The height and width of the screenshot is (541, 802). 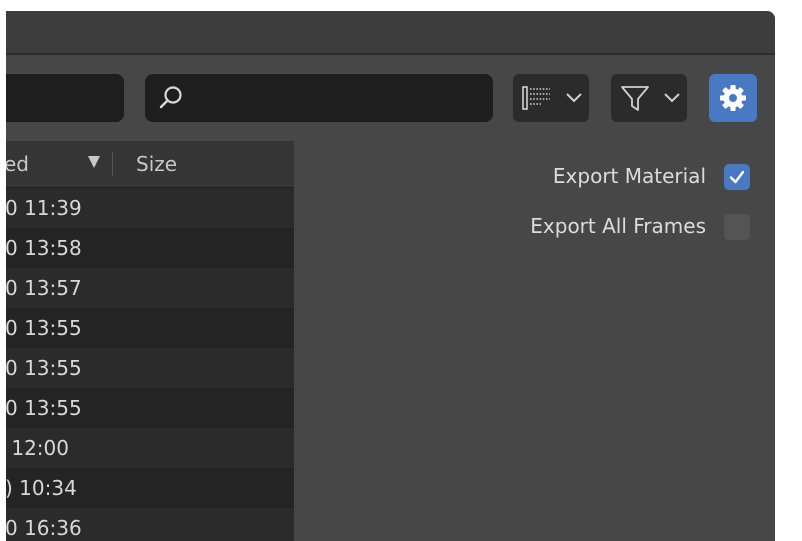 I want to click on sort-descending-icon, so click(x=94, y=162).